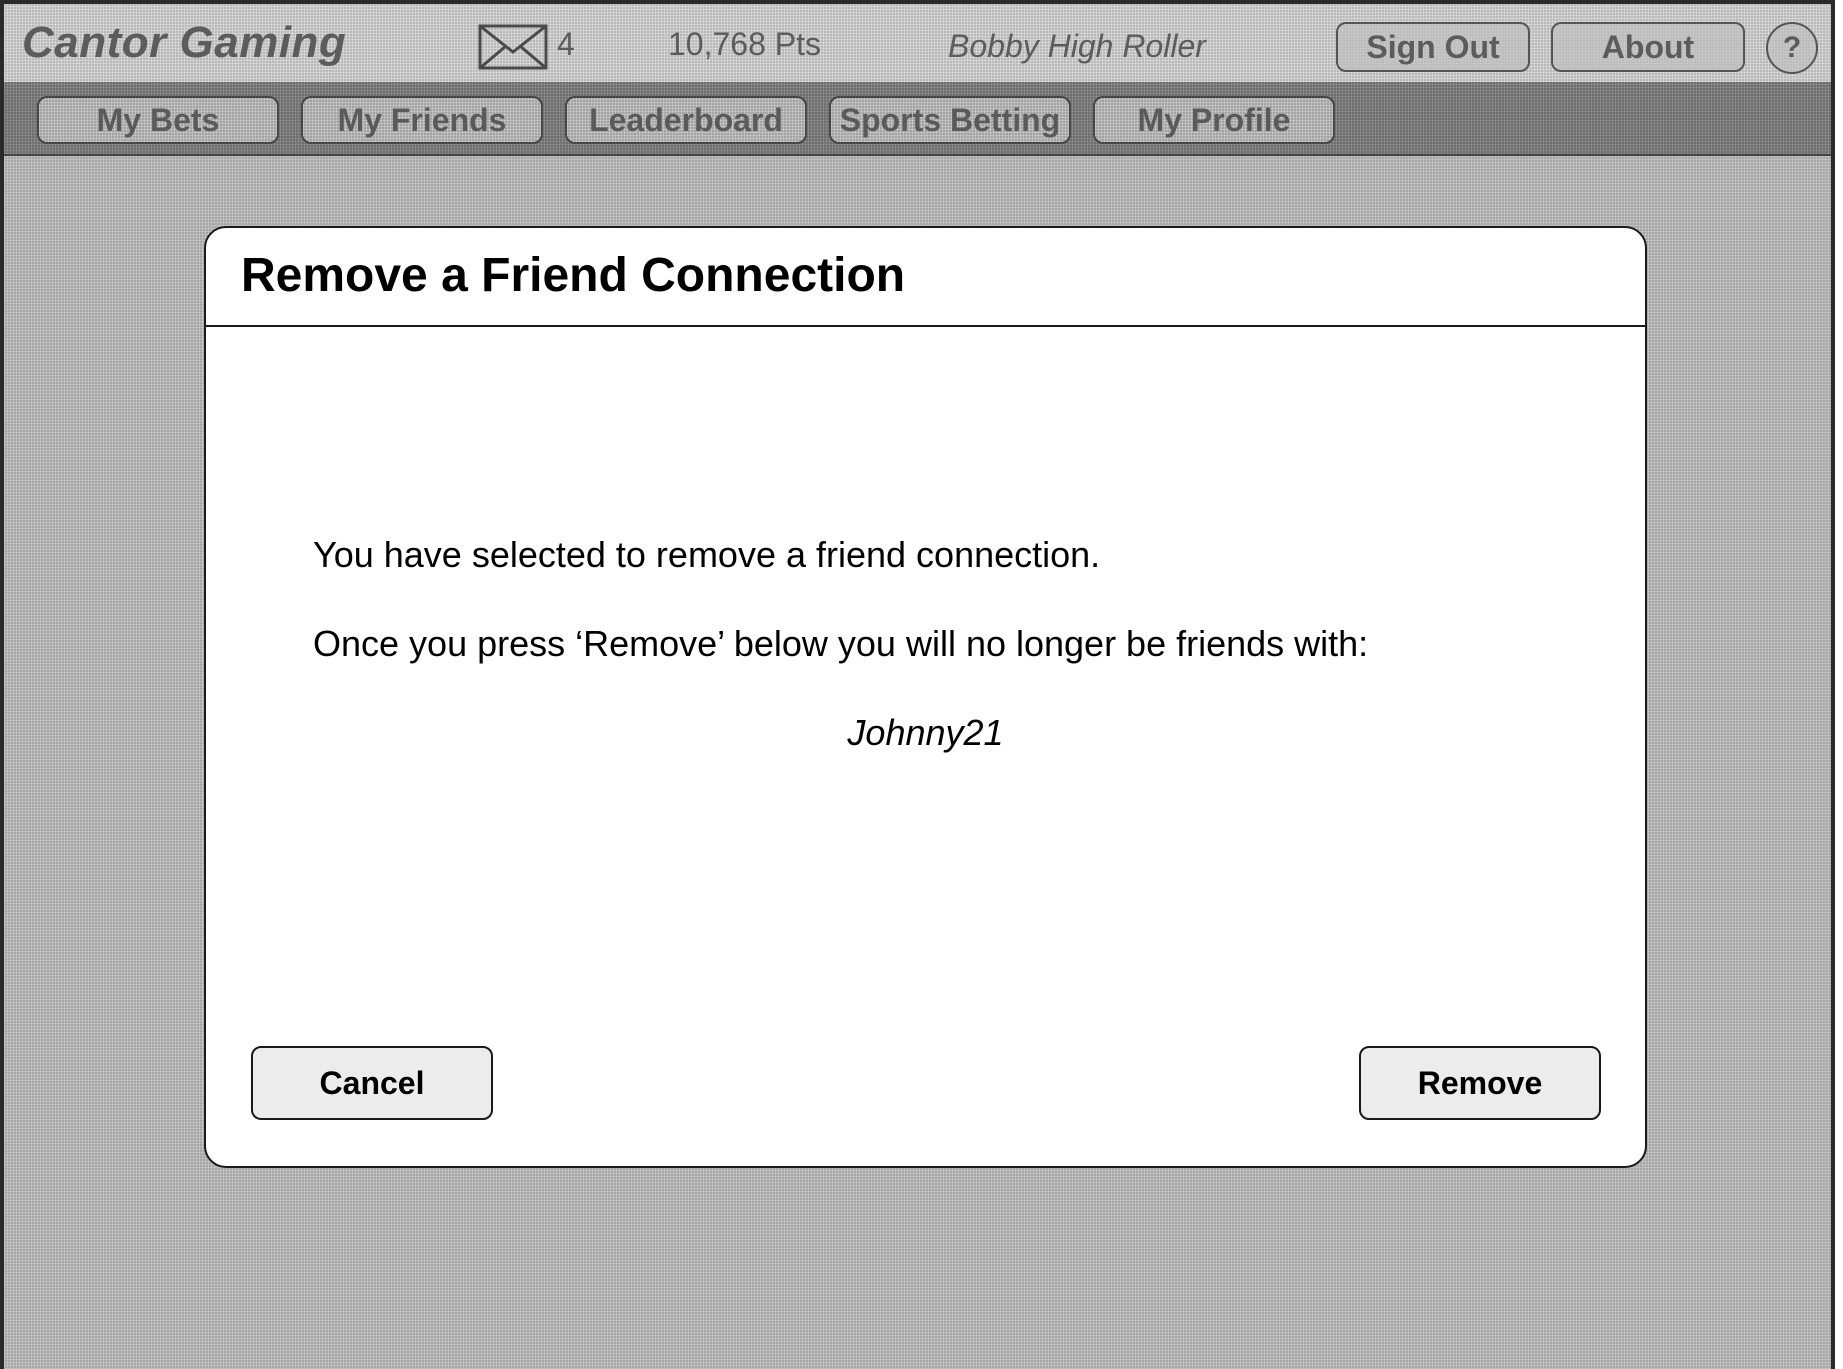 Image resolution: width=1843 pixels, height=1369 pixels. What do you see at coordinates (1214, 120) in the screenshot?
I see `tab-my-profile: My Profile` at bounding box center [1214, 120].